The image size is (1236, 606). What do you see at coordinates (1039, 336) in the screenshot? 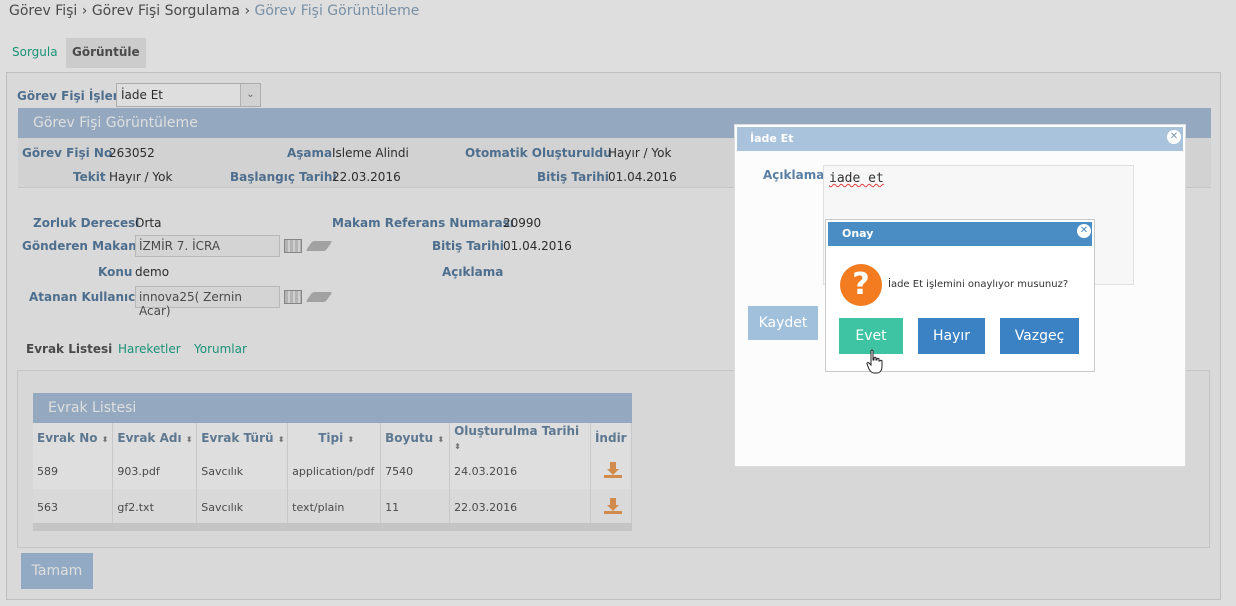
I see `vazgec-button: Vazgeç` at bounding box center [1039, 336].